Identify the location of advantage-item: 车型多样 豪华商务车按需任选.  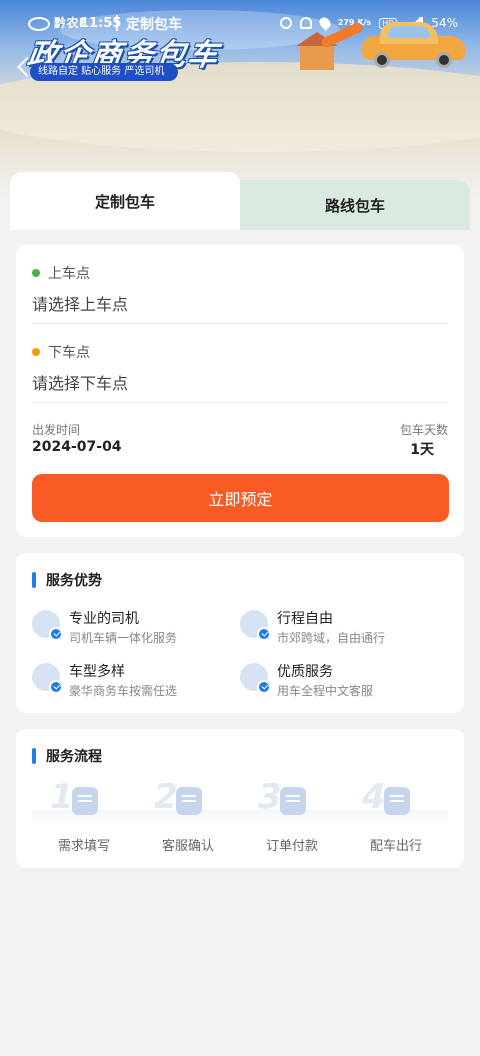
(132, 681).